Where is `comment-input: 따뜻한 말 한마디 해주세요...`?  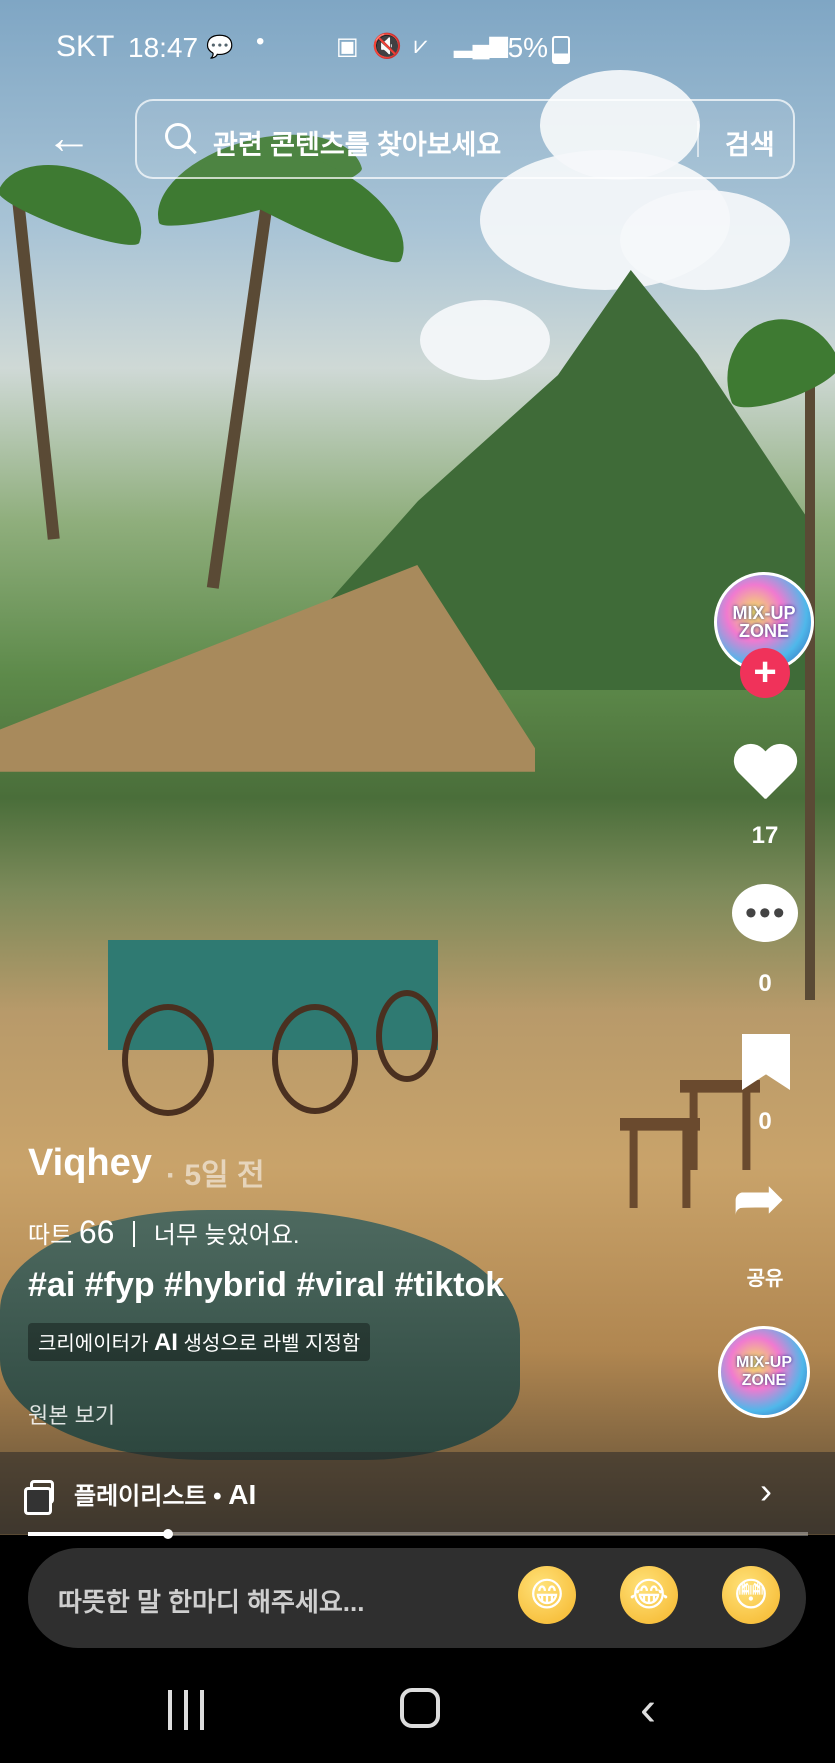 comment-input: 따뜻한 말 한마디 해주세요... is located at coordinates (211, 1600).